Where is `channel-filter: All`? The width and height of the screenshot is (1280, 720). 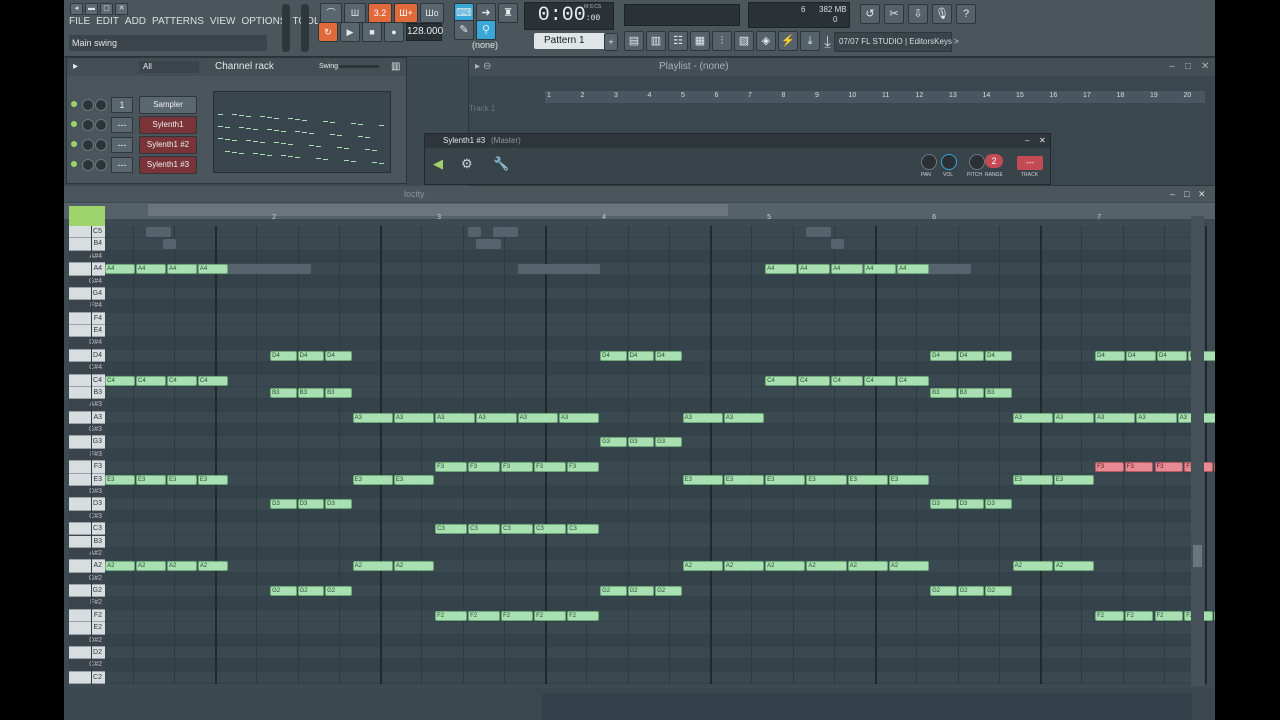
channel-filter: All is located at coordinates (169, 67).